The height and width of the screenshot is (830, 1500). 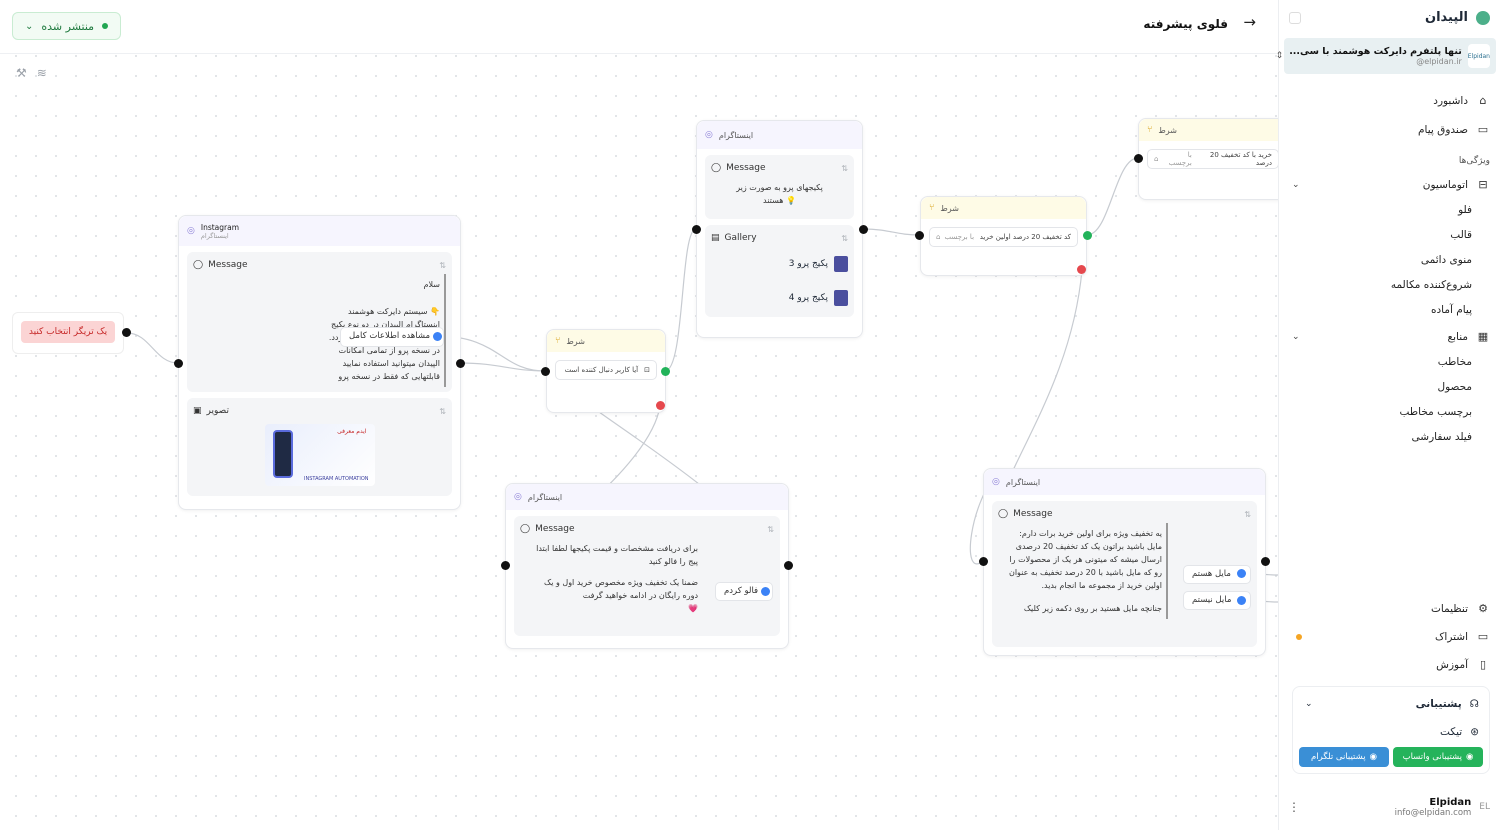 What do you see at coordinates (639, 27) in the screenshot?
I see `flow-topbar: ⌄ منتشر شده فلوی پیشرفته →` at bounding box center [639, 27].